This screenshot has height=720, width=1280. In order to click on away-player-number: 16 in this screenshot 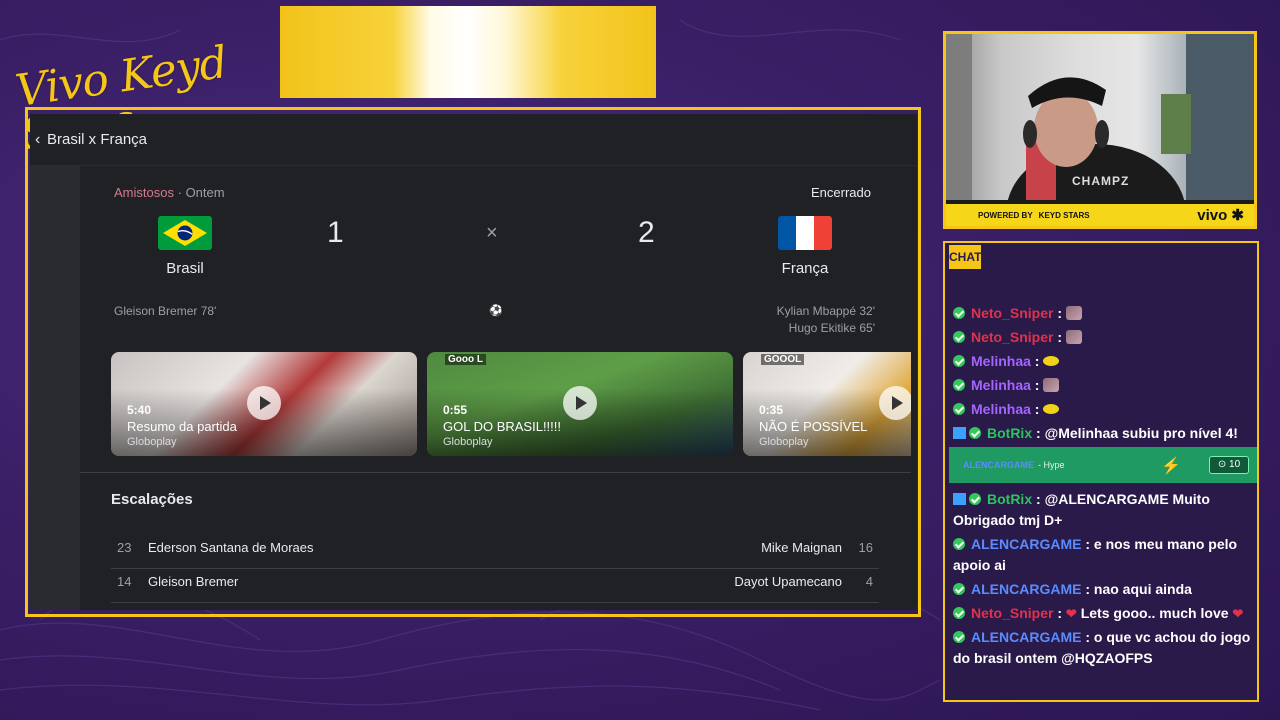, I will do `click(865, 547)`.